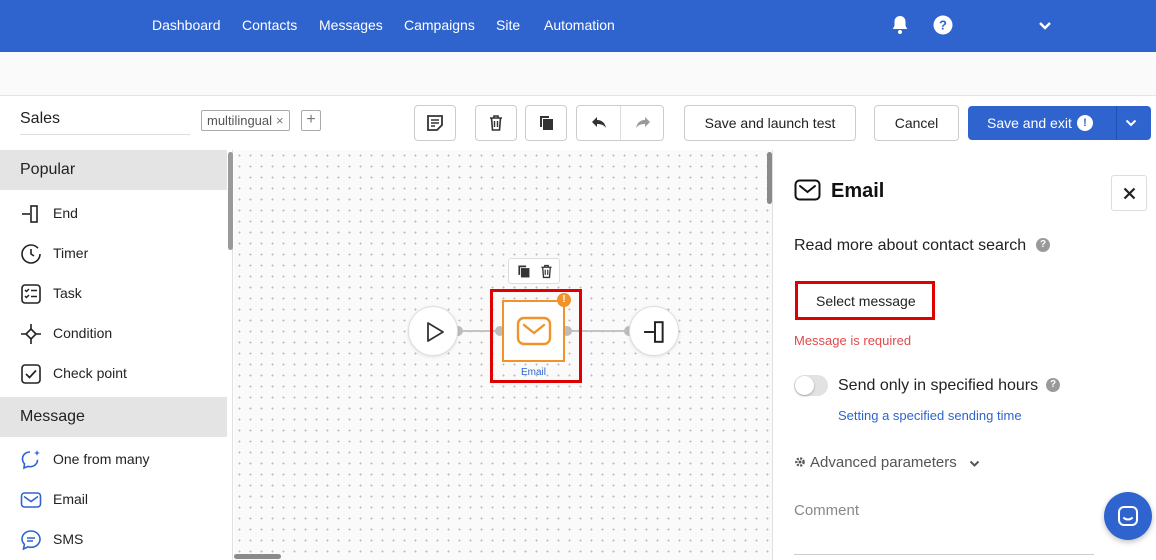  What do you see at coordinates (439, 25) in the screenshot?
I see `nav-campaigns: Campaigns` at bounding box center [439, 25].